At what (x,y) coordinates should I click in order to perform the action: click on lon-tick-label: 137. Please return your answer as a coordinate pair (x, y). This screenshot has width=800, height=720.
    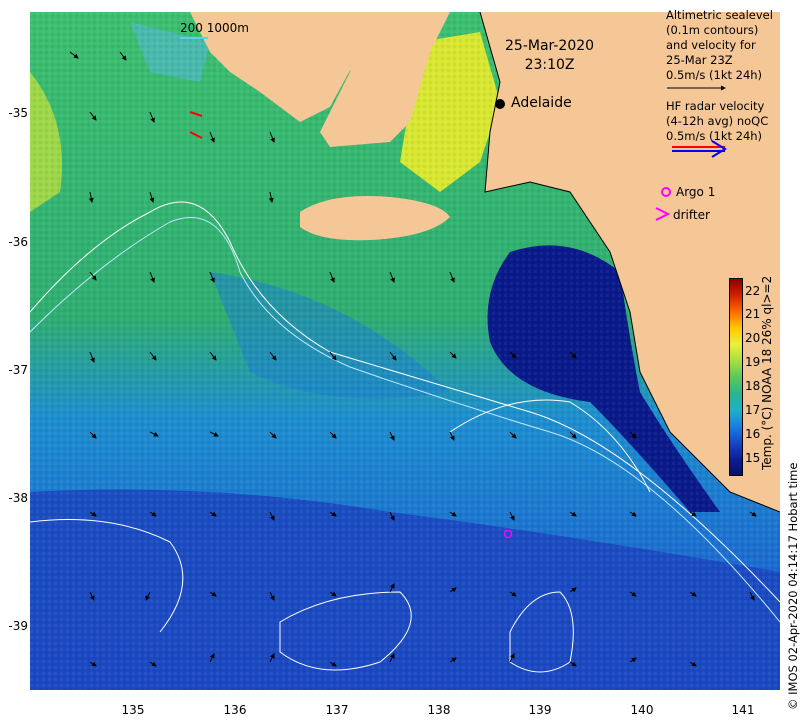
    Looking at the image, I should click on (337, 710).